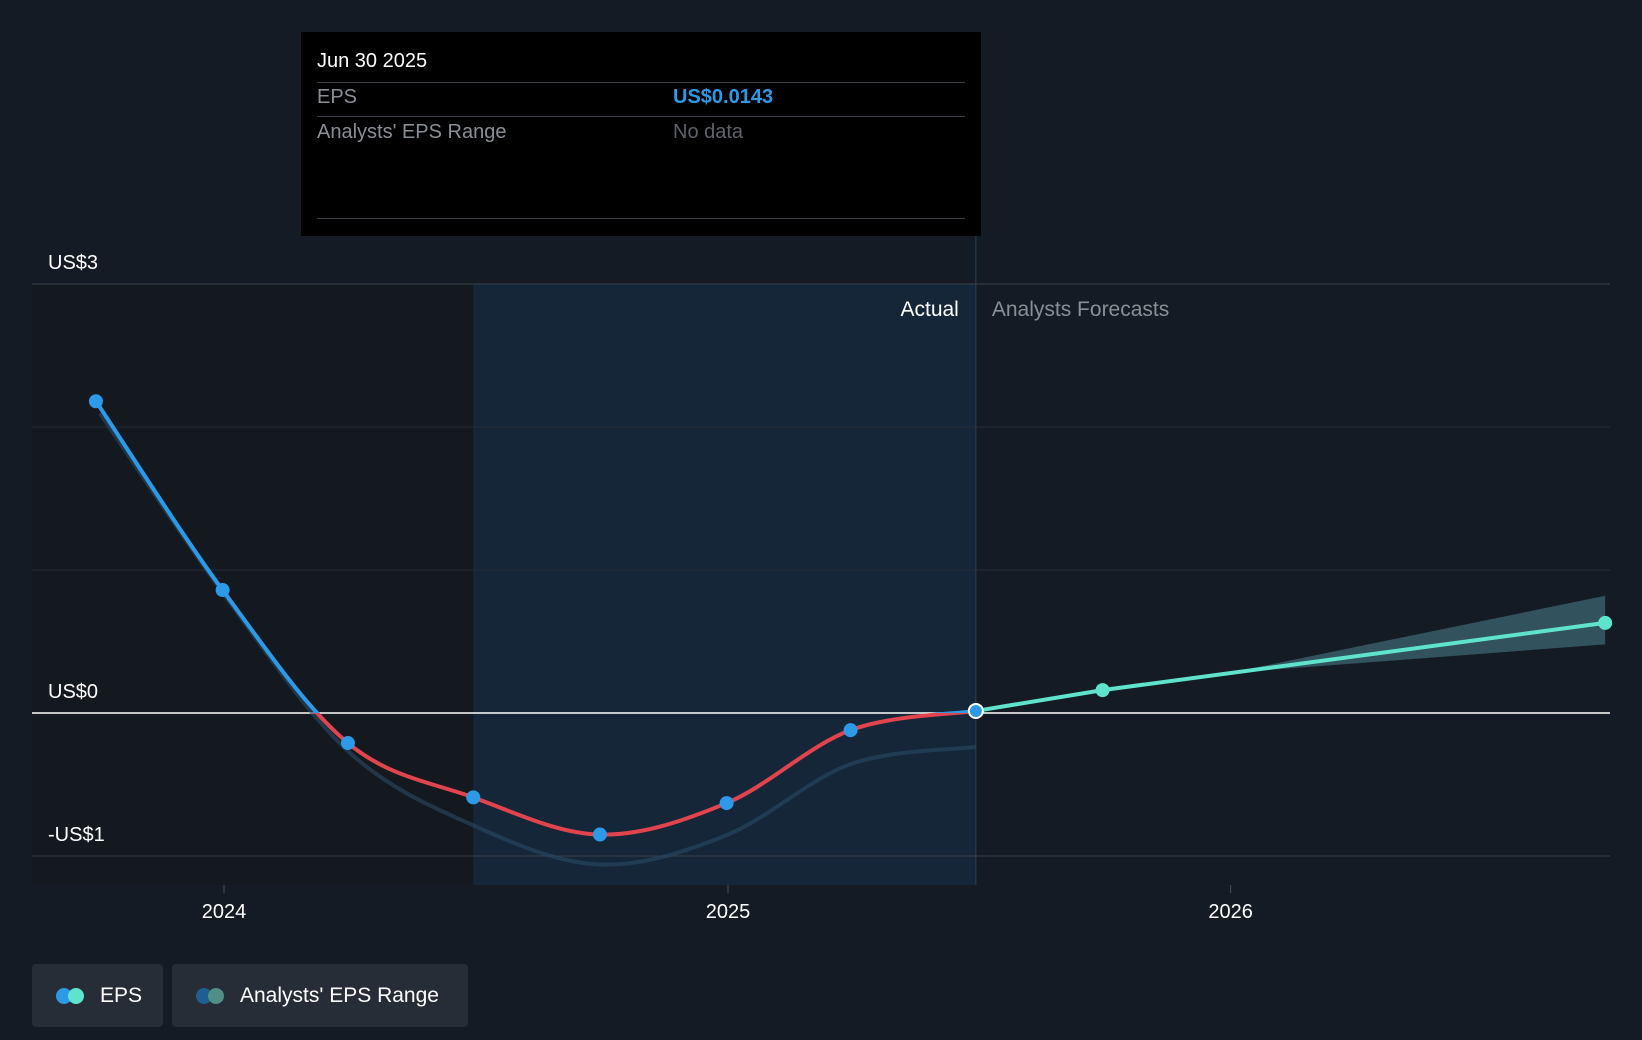  Describe the element at coordinates (708, 132) in the screenshot. I see `tooltip-range-value: No data` at that location.